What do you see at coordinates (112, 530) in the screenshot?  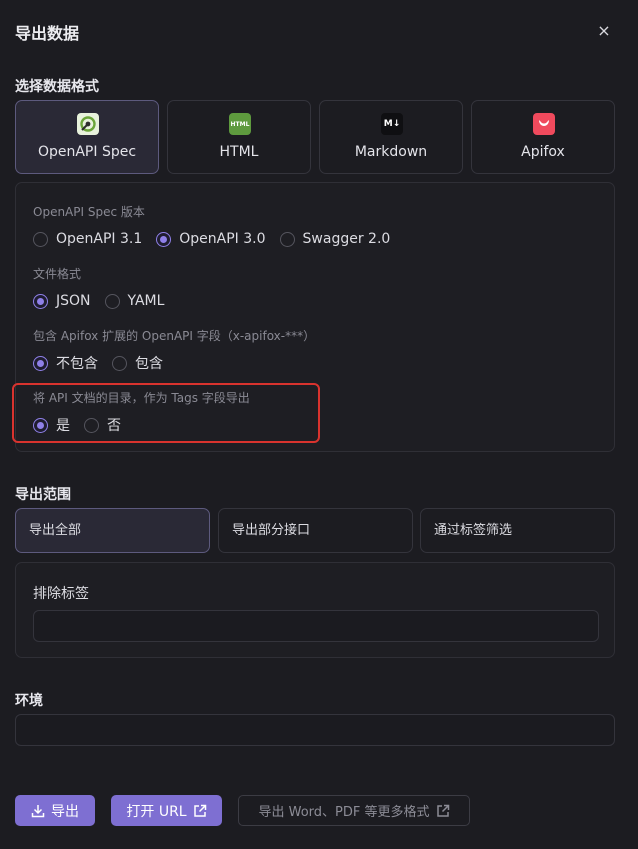 I see `scope-export-all-button: 导出全部` at bounding box center [112, 530].